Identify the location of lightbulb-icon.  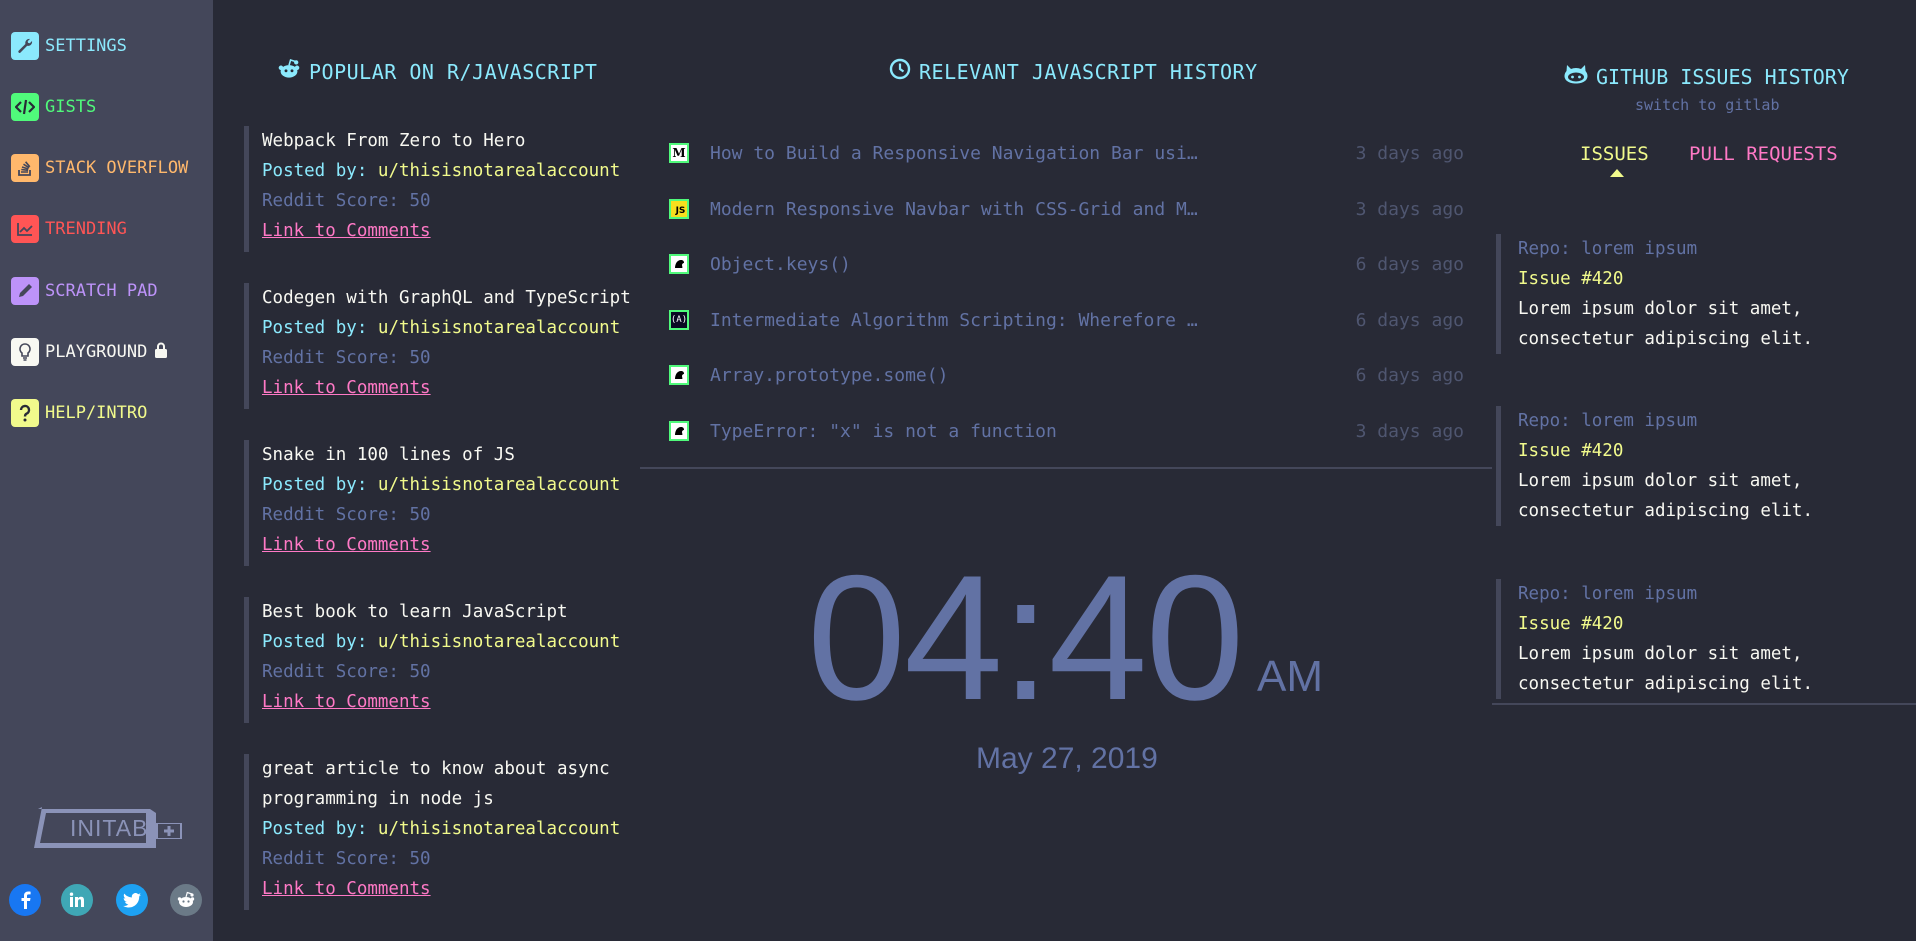
(25, 352).